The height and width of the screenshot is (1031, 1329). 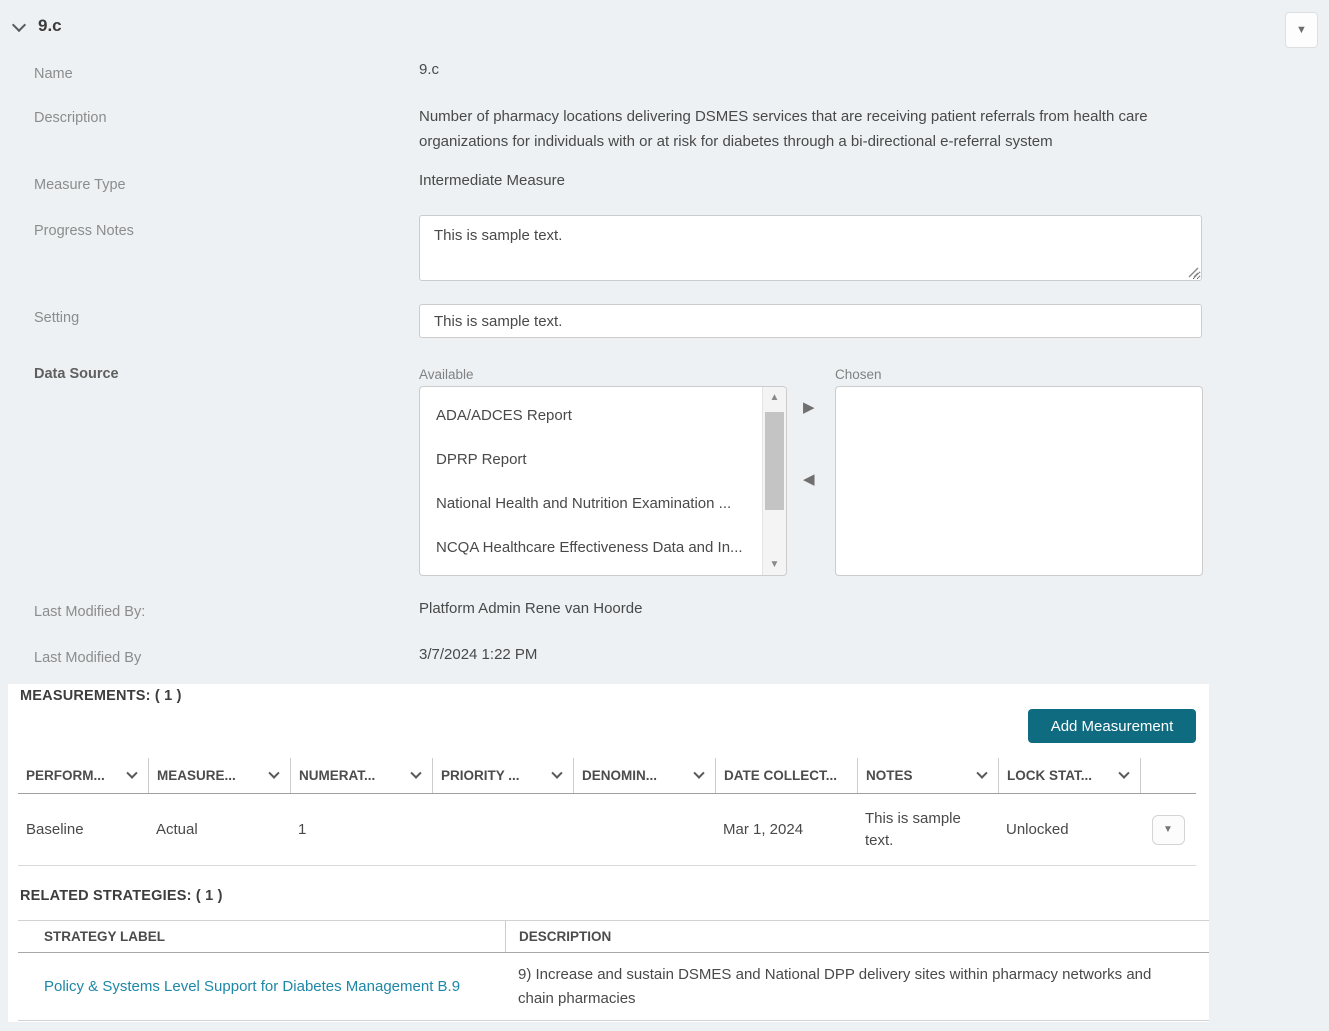 What do you see at coordinates (603, 416) in the screenshot?
I see `available-list-item: ADA/ADCES Report` at bounding box center [603, 416].